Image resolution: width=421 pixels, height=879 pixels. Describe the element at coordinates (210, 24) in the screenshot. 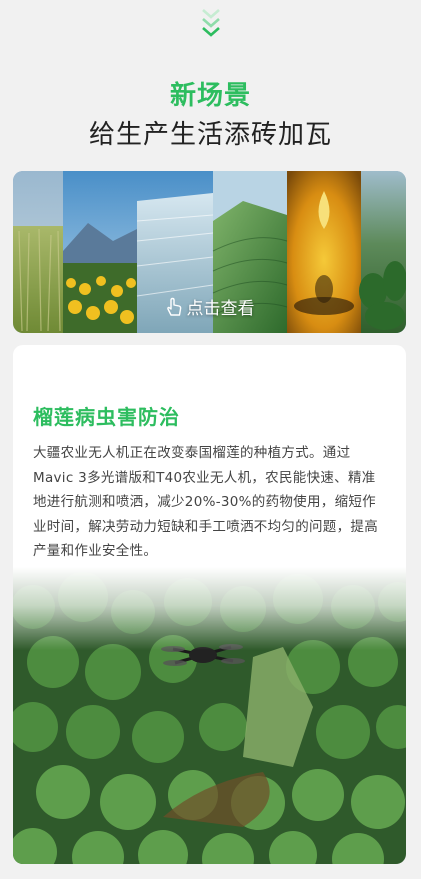

I see `scroll-down-chevrons-icon` at that location.